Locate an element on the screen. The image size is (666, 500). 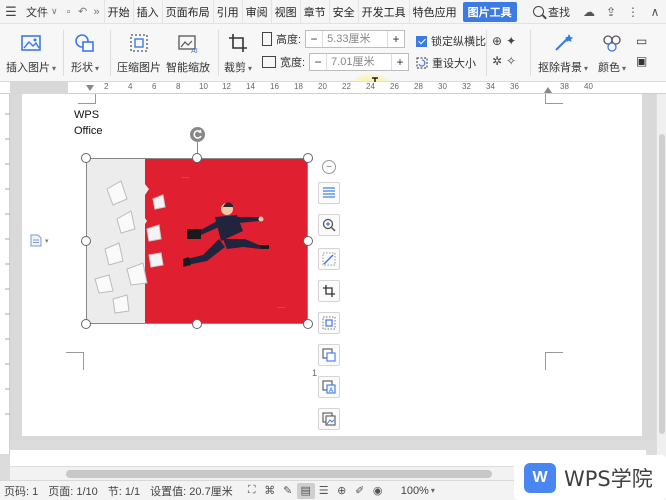
ruler-tick-label: 28 is located at coordinates (418, 86).